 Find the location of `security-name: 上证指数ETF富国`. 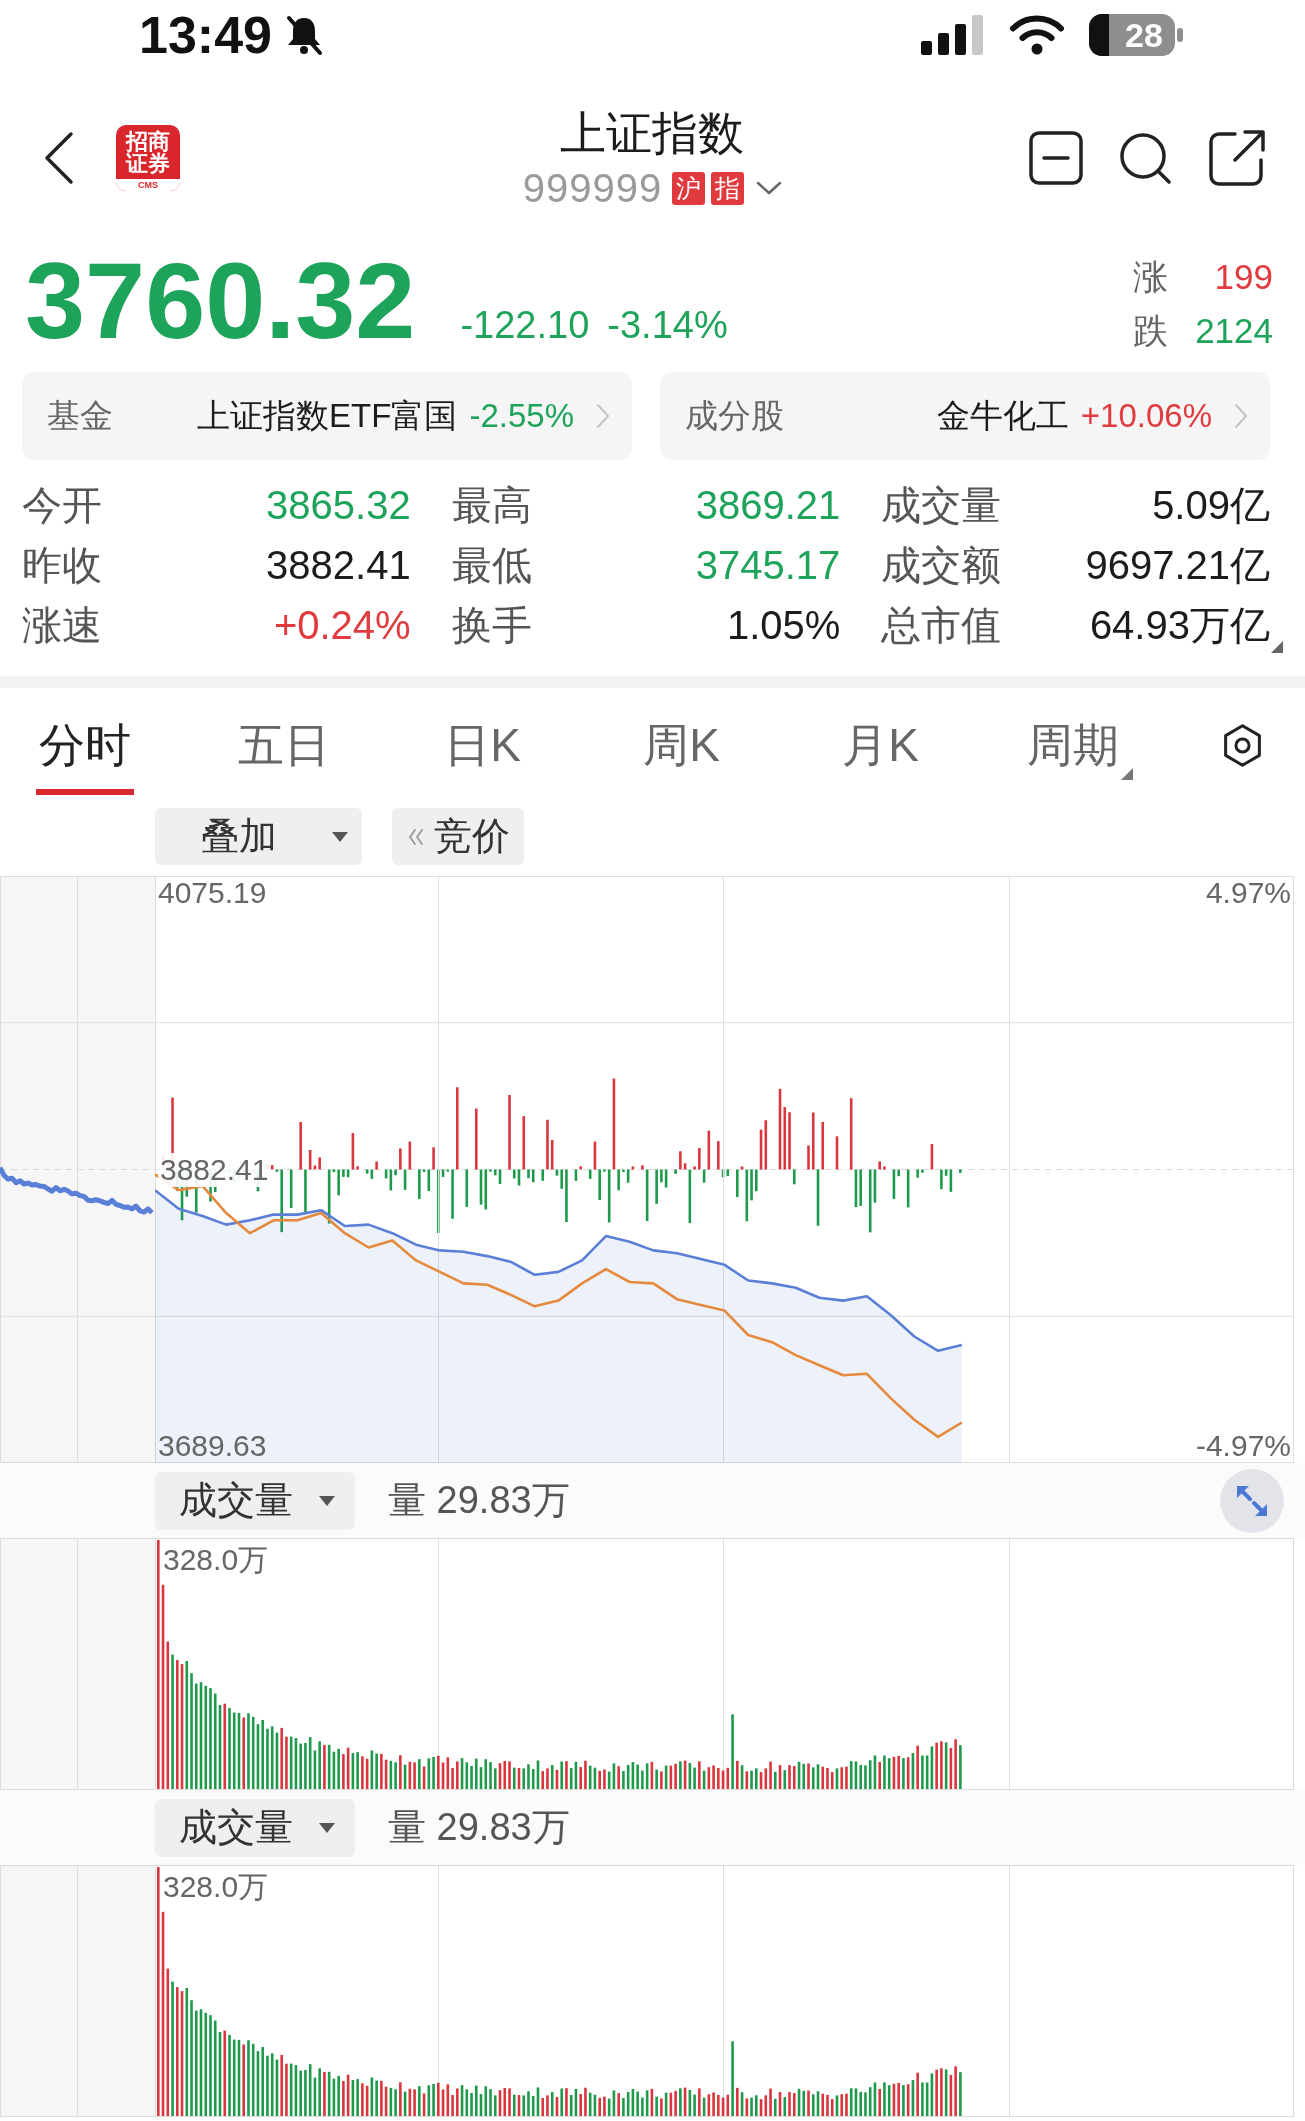

security-name: 上证指数ETF富国 is located at coordinates (327, 415).